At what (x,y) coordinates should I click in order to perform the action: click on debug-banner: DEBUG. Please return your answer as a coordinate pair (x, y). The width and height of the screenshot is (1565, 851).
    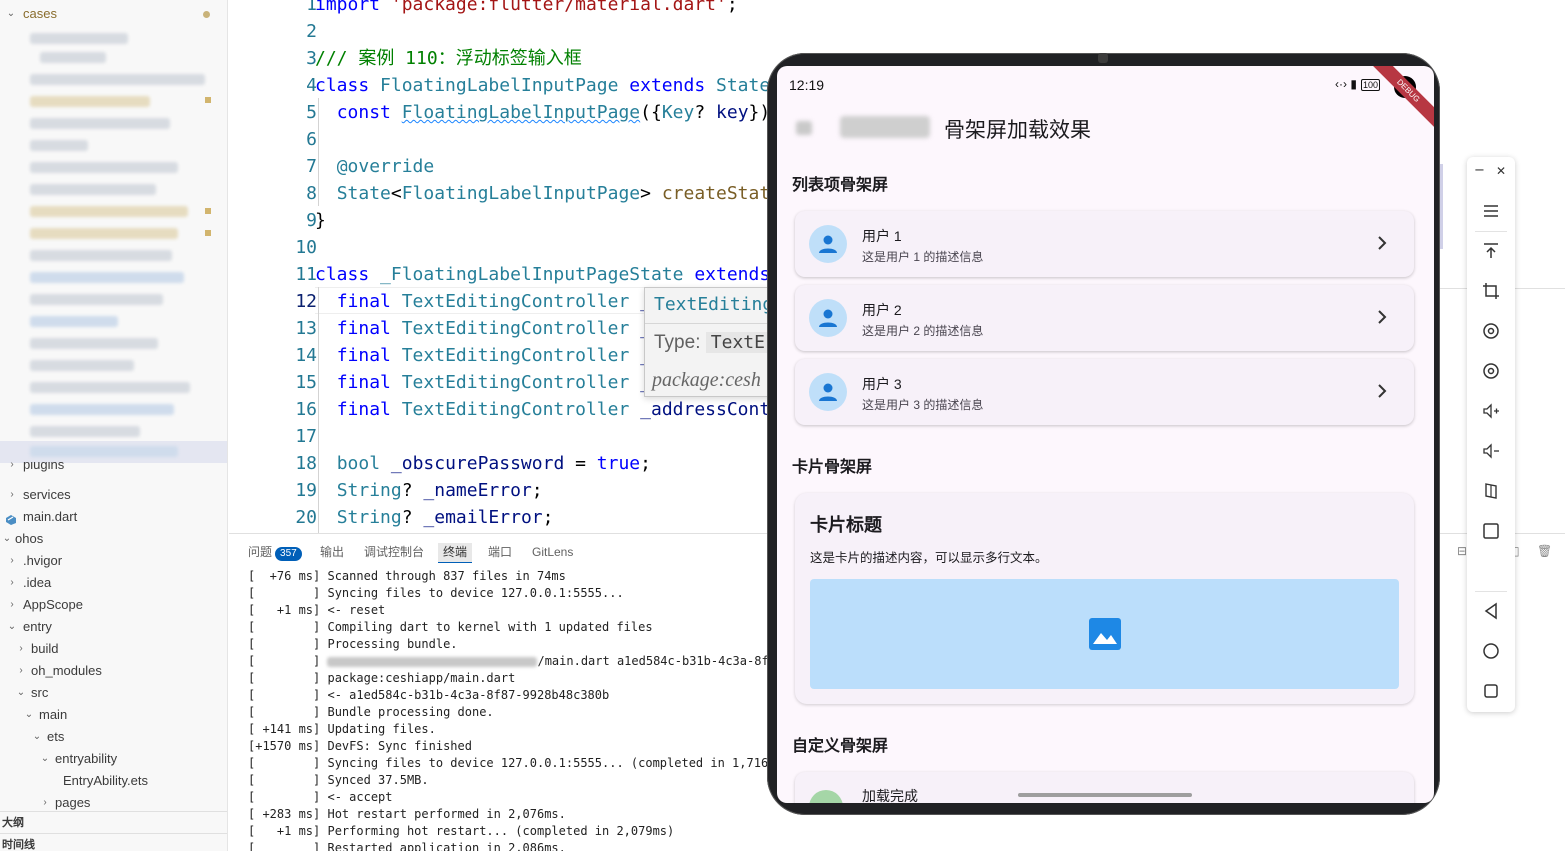
    Looking at the image, I should click on (1400, 99).